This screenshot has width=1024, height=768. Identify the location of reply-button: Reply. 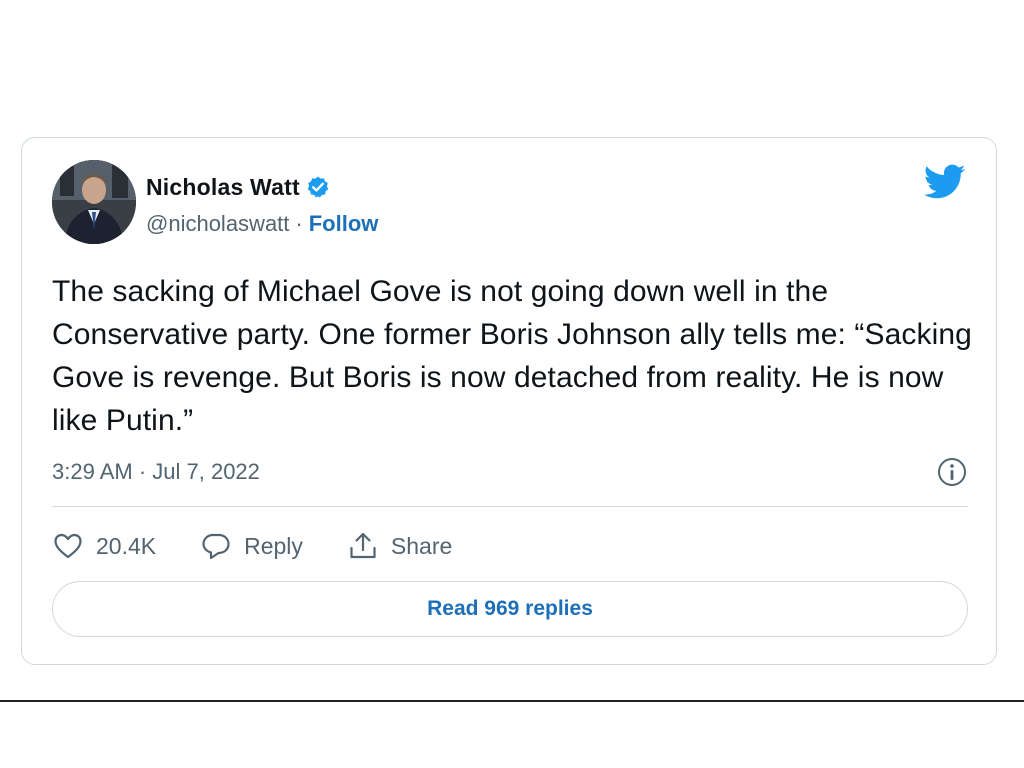
(251, 546).